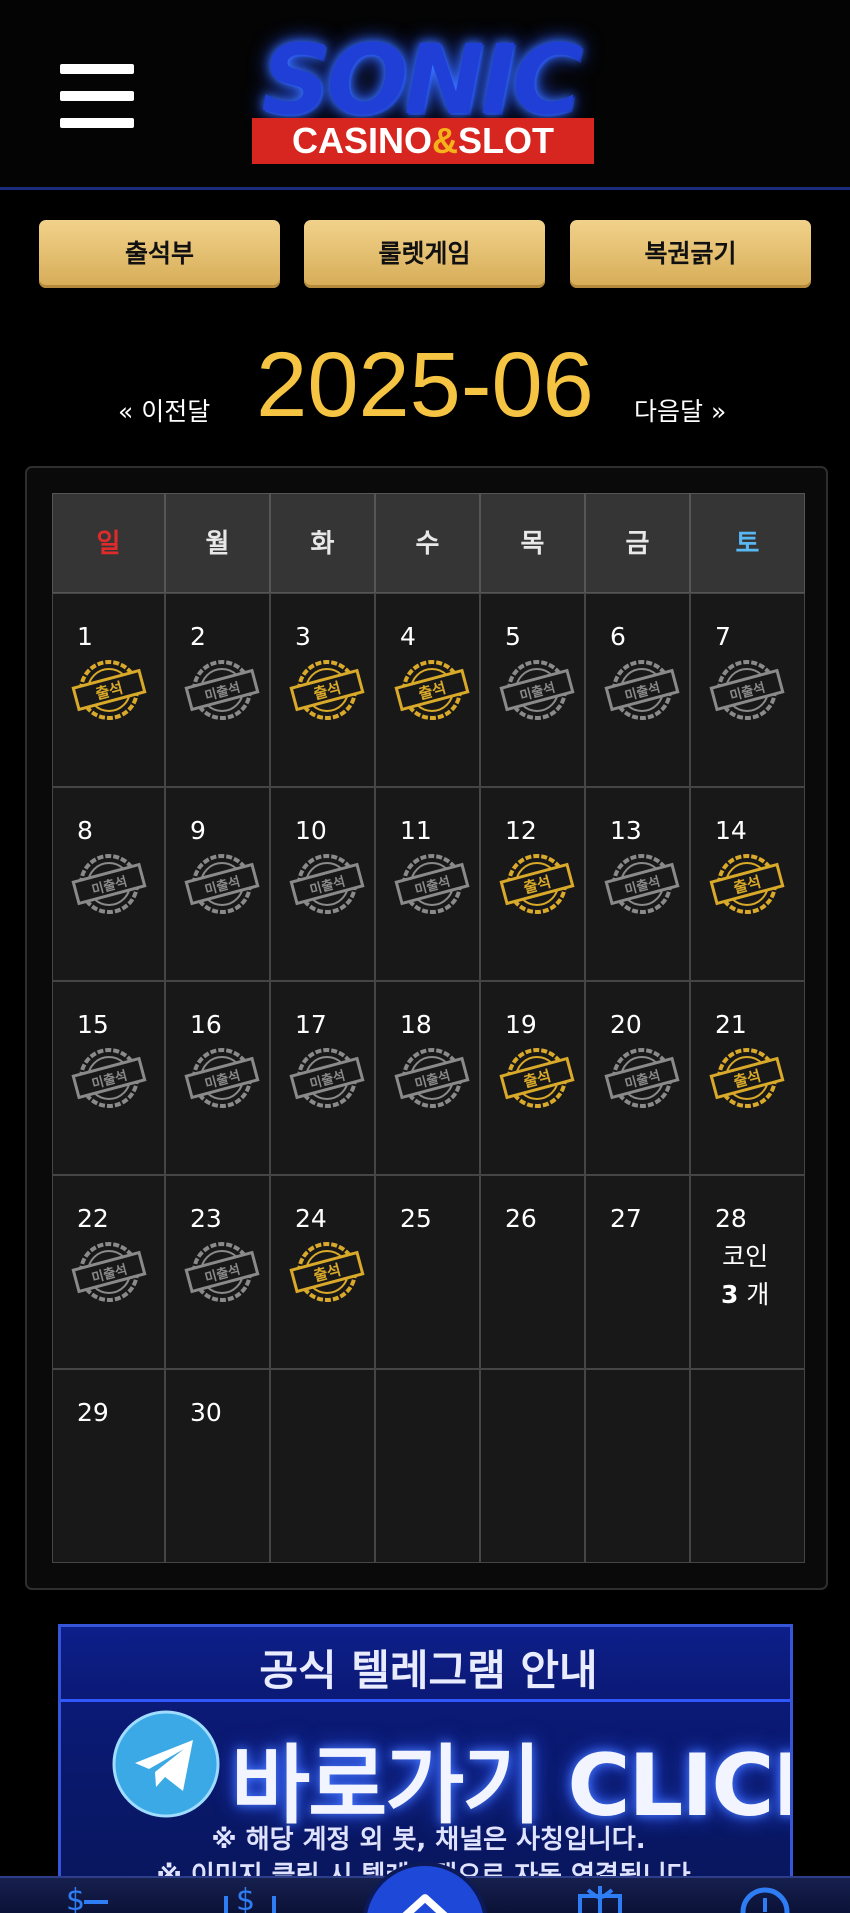 The image size is (850, 1913). I want to click on day-number: 4, so click(408, 636).